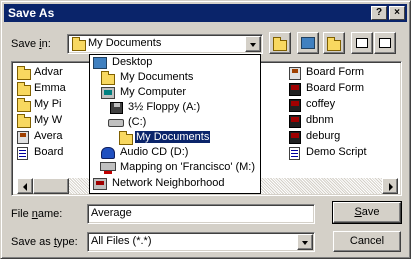 Image resolution: width=411 pixels, height=259 pixels. I want to click on cd-icon, so click(108, 153).